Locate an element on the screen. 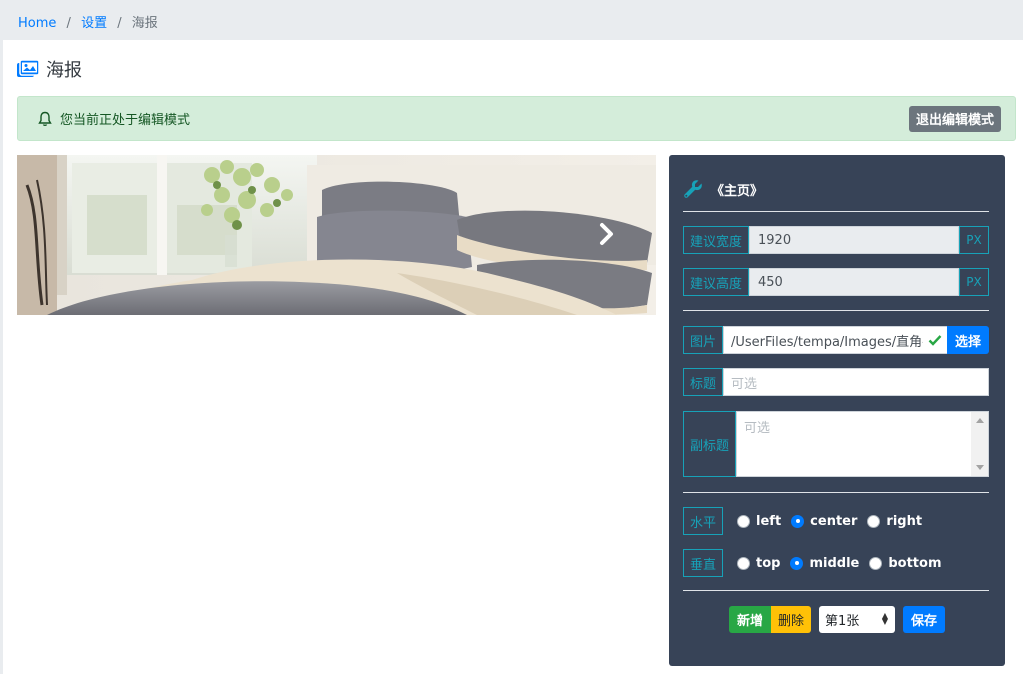 This screenshot has height=674, width=1023. horizontal-option-center: center is located at coordinates (824, 521).